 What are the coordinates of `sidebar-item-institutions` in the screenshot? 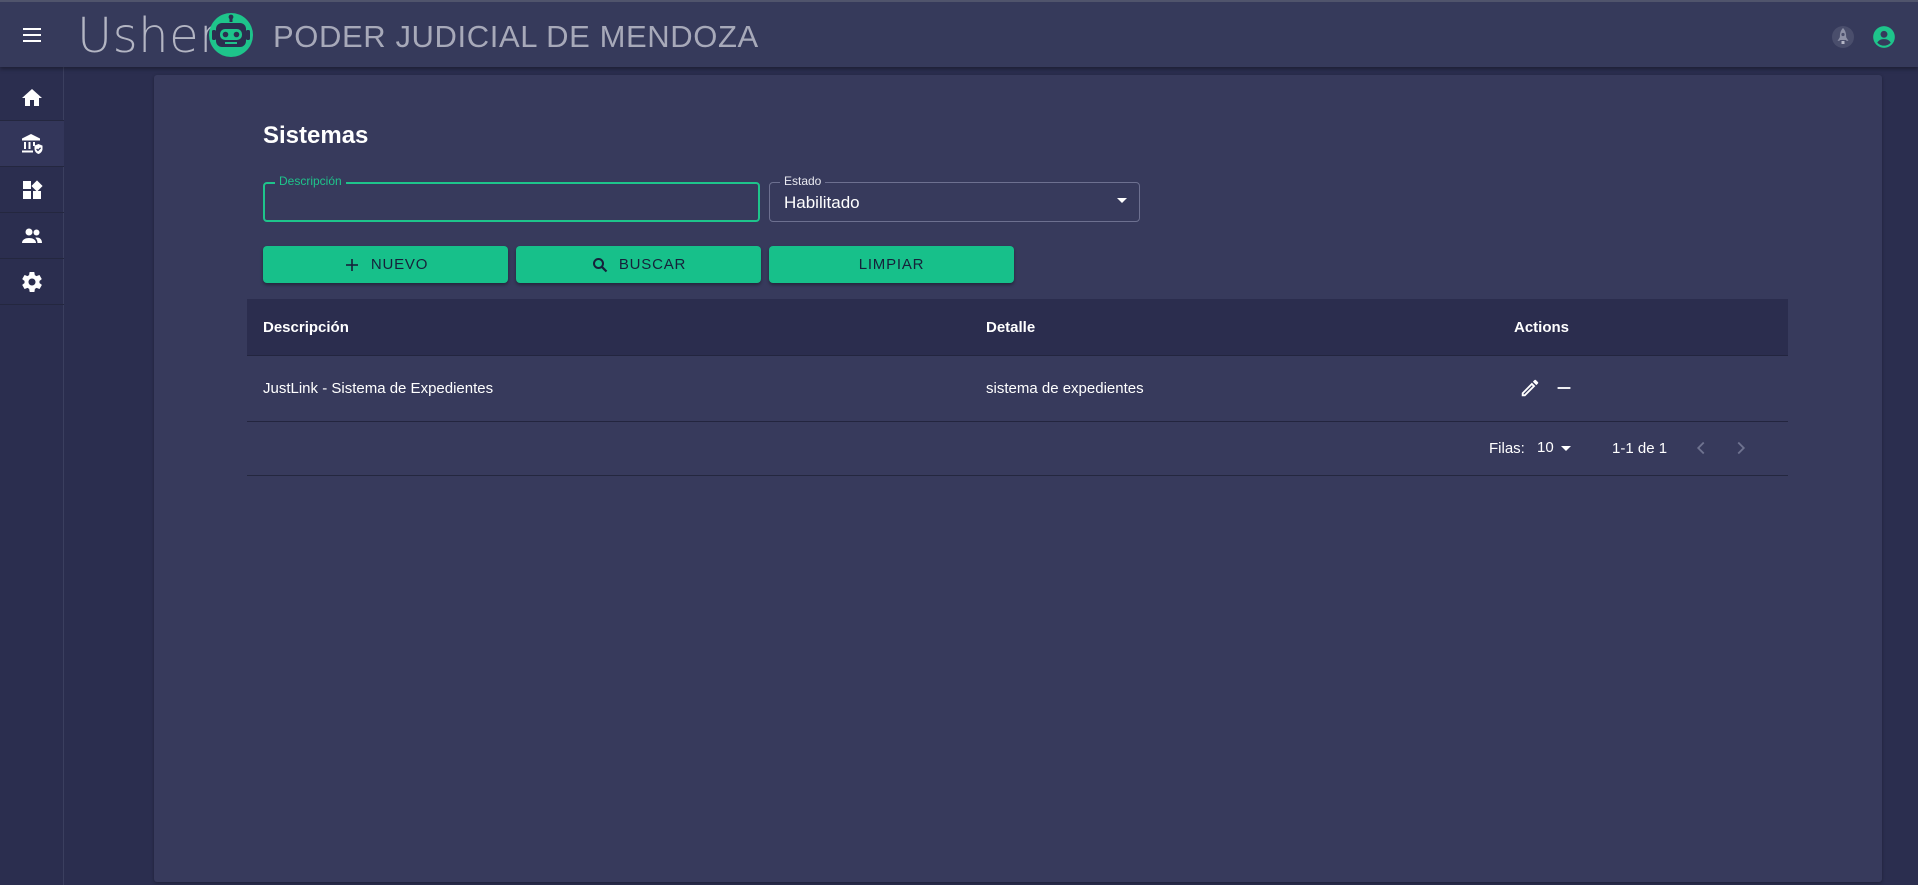 It's located at (32, 144).